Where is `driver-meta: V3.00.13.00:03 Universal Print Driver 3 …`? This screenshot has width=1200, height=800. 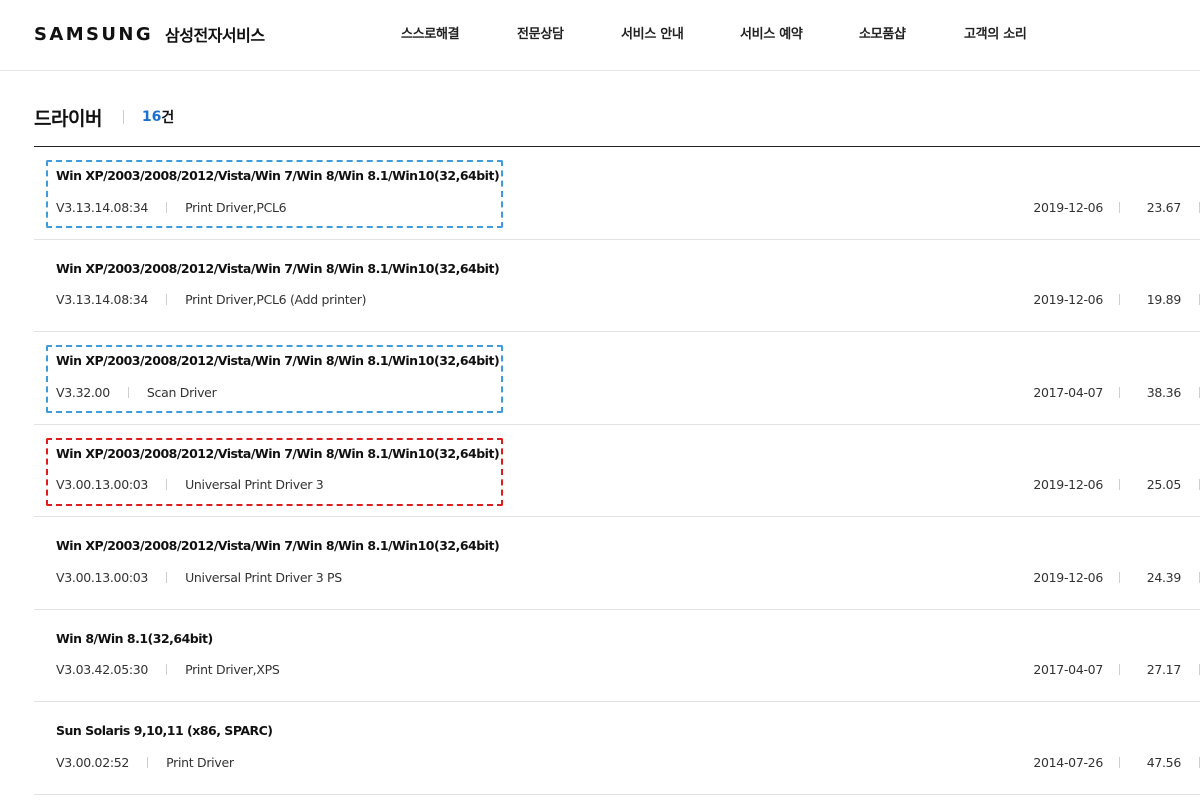 driver-meta: V3.00.13.00:03 Universal Print Driver 3 … is located at coordinates (199, 577).